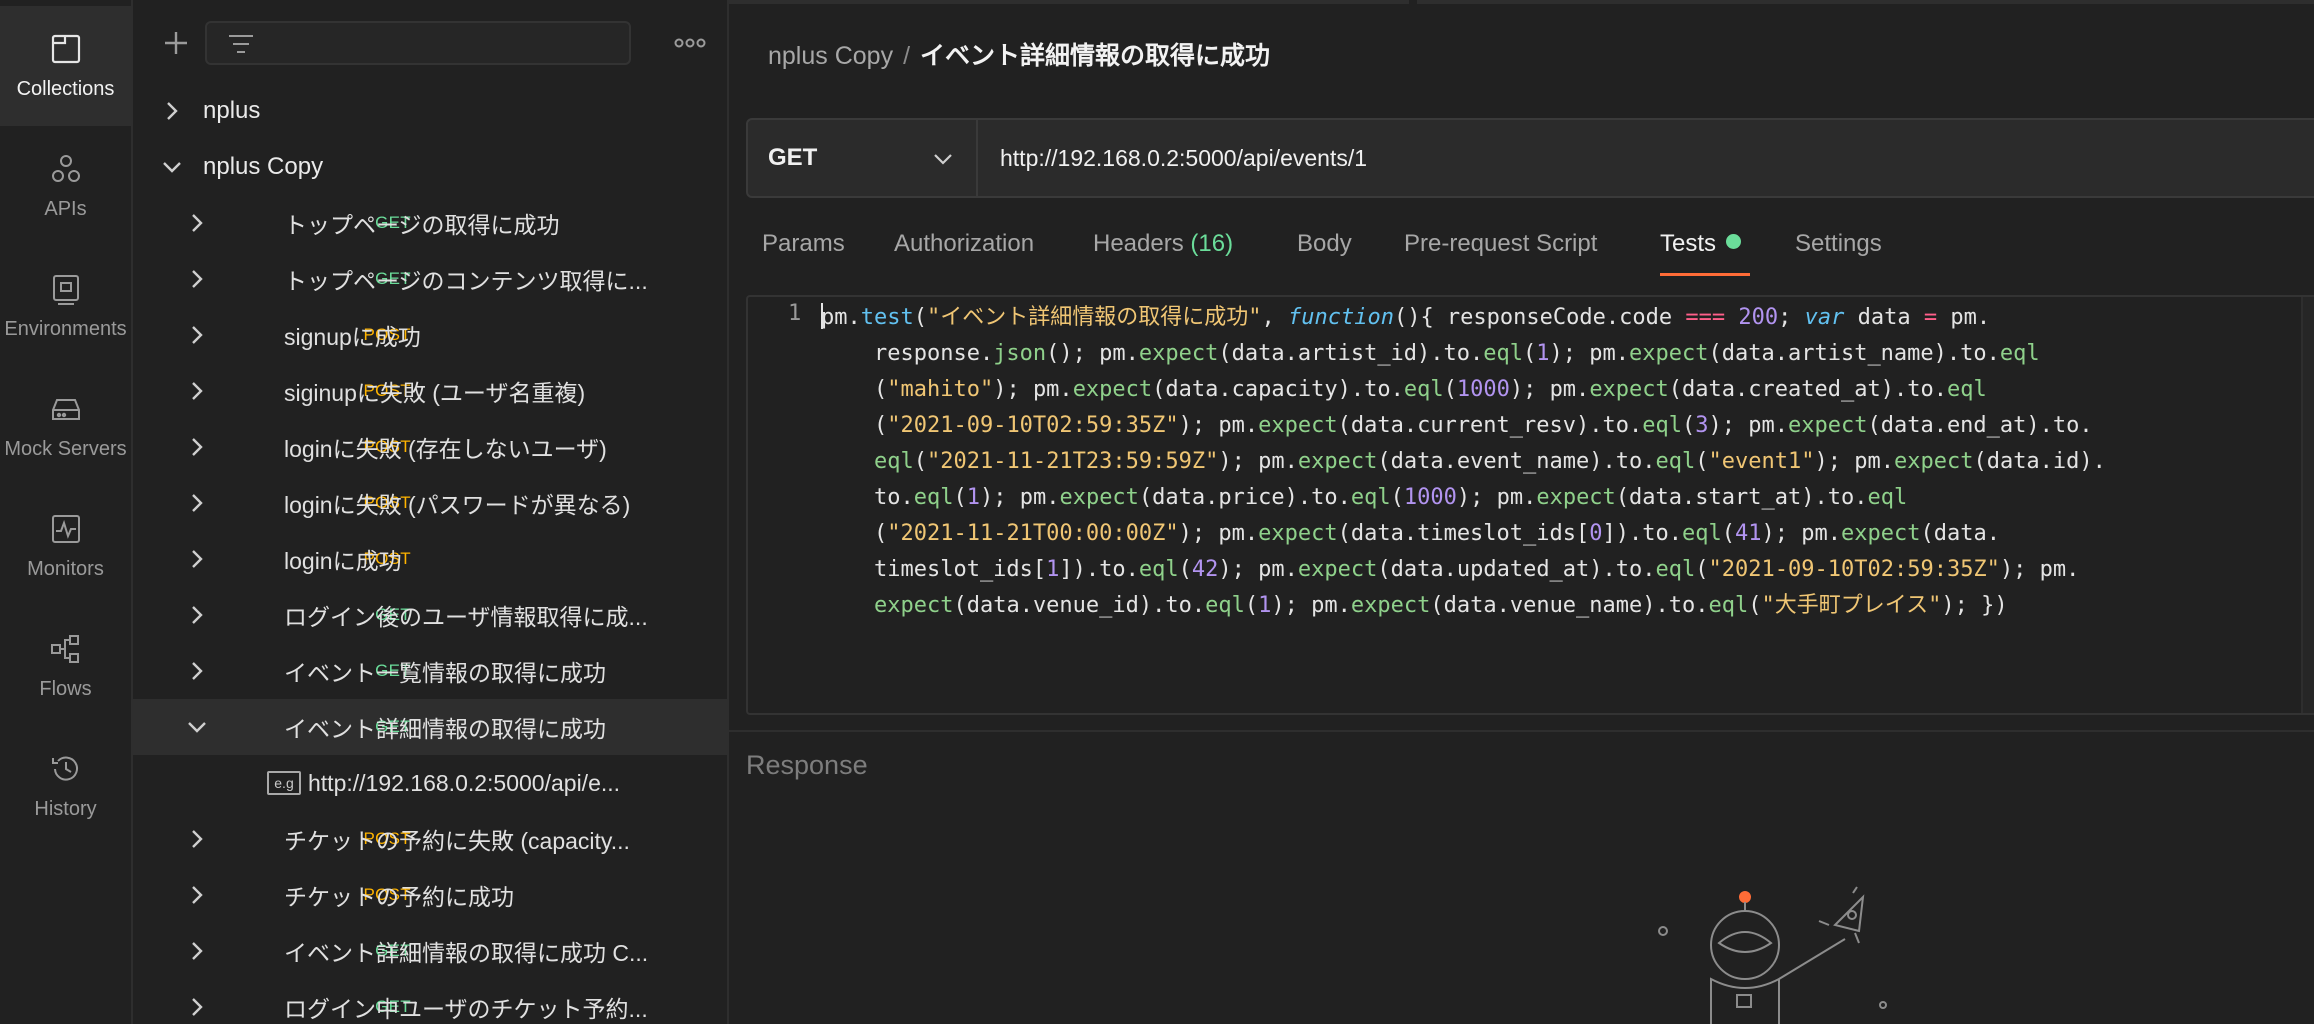 The height and width of the screenshot is (1024, 2314). I want to click on code-text: ,, so click(1274, 317).